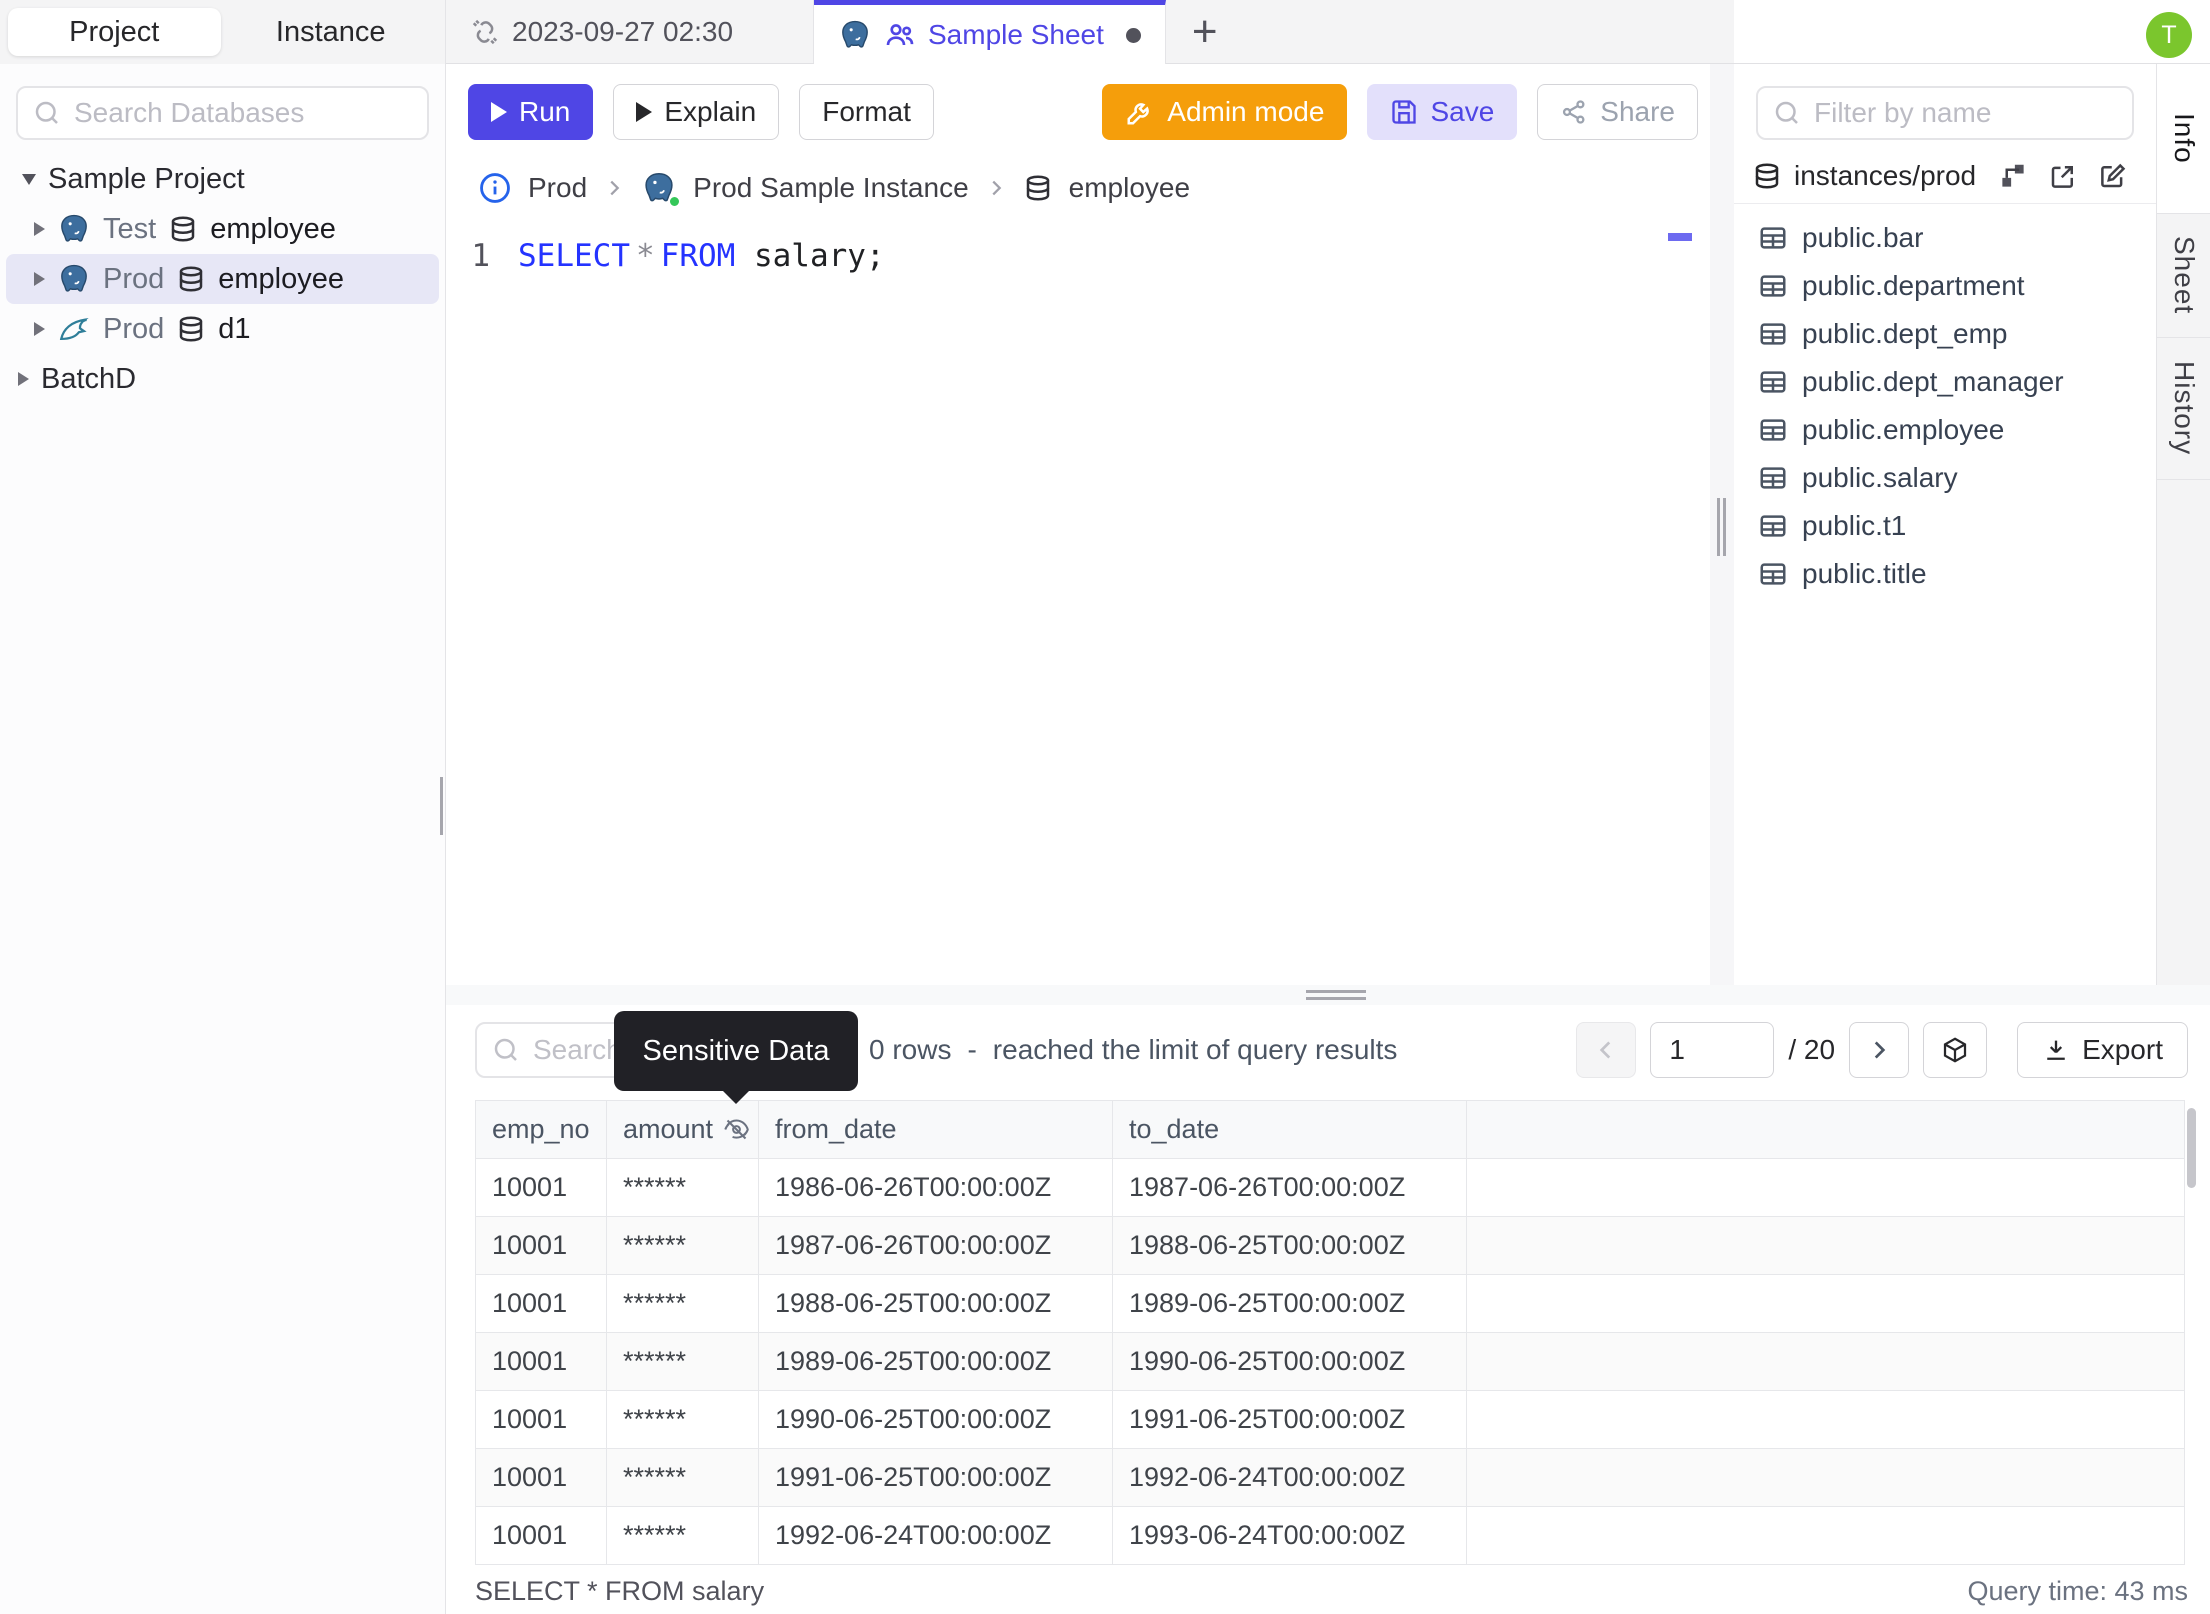  Describe the element at coordinates (696, 112) in the screenshot. I see `explain-button: Explain` at that location.